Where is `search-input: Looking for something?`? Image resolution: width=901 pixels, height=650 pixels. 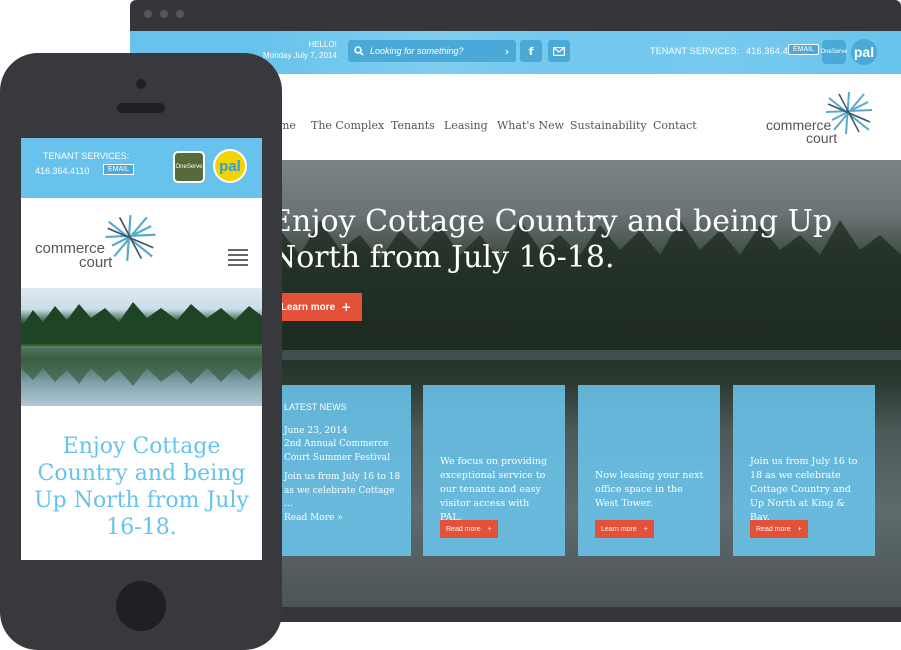 search-input: Looking for something? is located at coordinates (434, 51).